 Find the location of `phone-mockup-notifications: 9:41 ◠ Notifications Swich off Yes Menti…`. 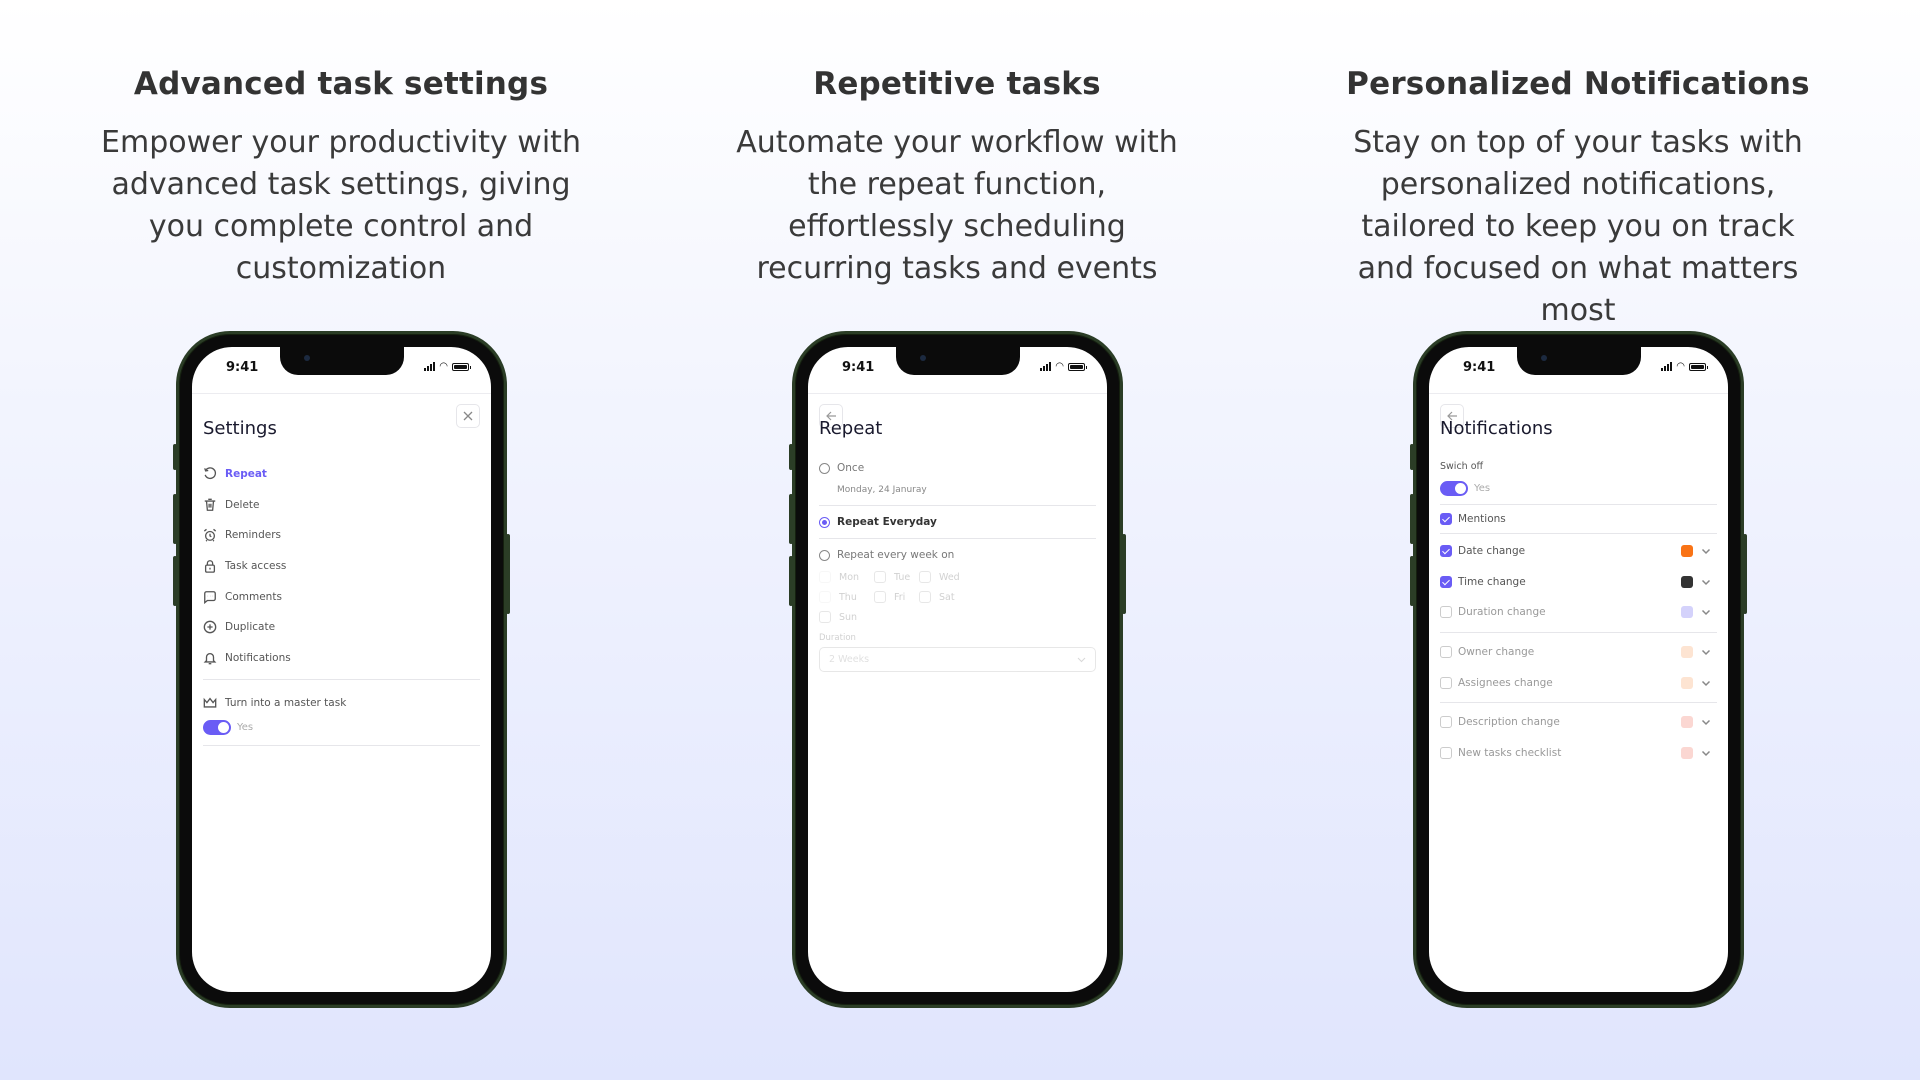

phone-mockup-notifications: 9:41 ◠ Notifications Swich off Yes Menti… is located at coordinates (1578, 669).